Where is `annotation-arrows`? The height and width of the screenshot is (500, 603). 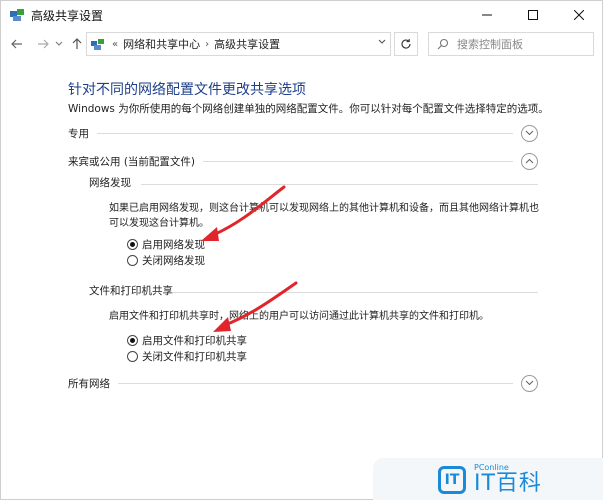 annotation-arrows is located at coordinates (249, 258).